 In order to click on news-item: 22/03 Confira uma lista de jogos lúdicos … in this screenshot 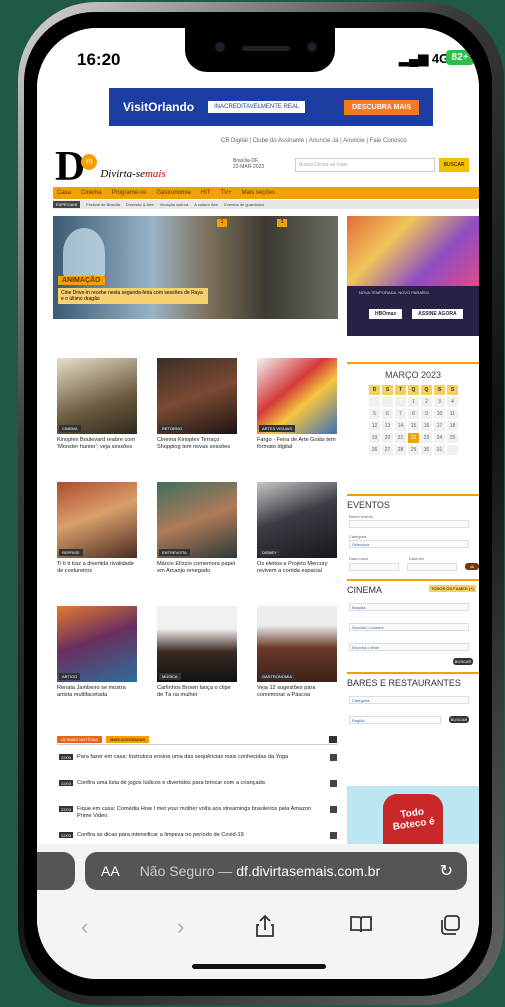, I will do `click(198, 783)`.